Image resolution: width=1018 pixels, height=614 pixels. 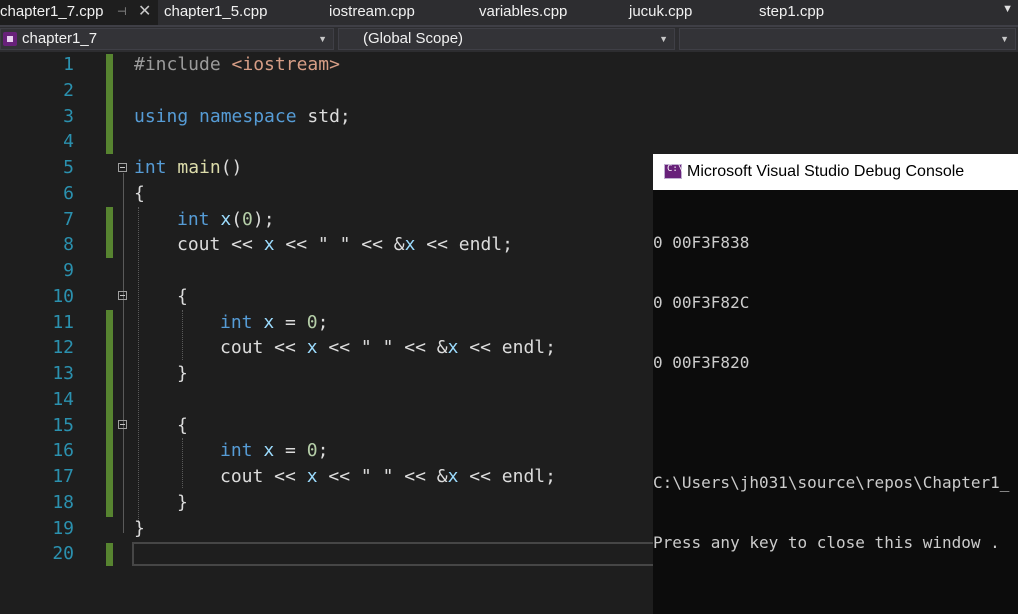 I want to click on code-line-15: {, so click(x=182, y=426).